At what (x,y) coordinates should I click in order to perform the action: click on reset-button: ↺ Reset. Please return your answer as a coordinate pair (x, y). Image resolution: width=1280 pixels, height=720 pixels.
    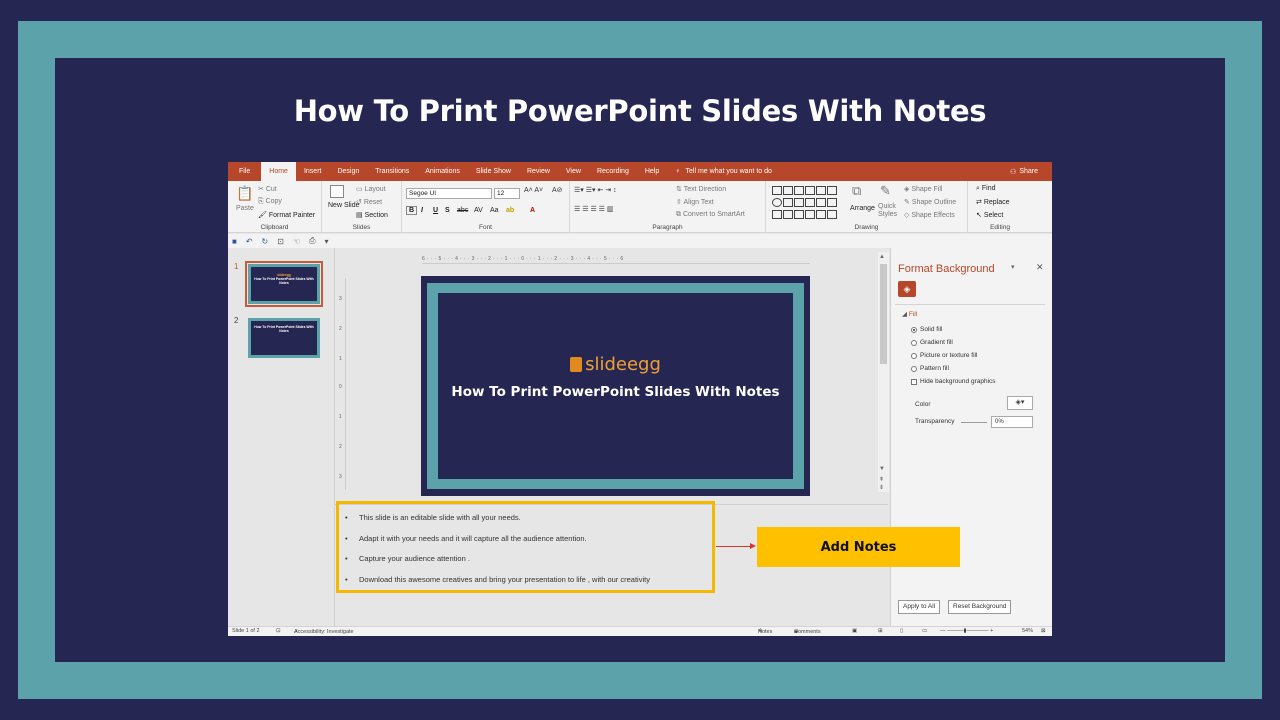
    Looking at the image, I should click on (369, 202).